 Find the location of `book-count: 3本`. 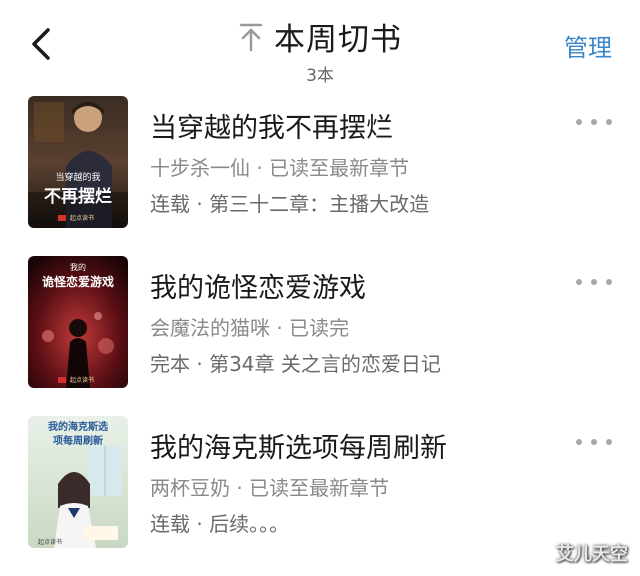

book-count: 3本 is located at coordinates (320, 76).